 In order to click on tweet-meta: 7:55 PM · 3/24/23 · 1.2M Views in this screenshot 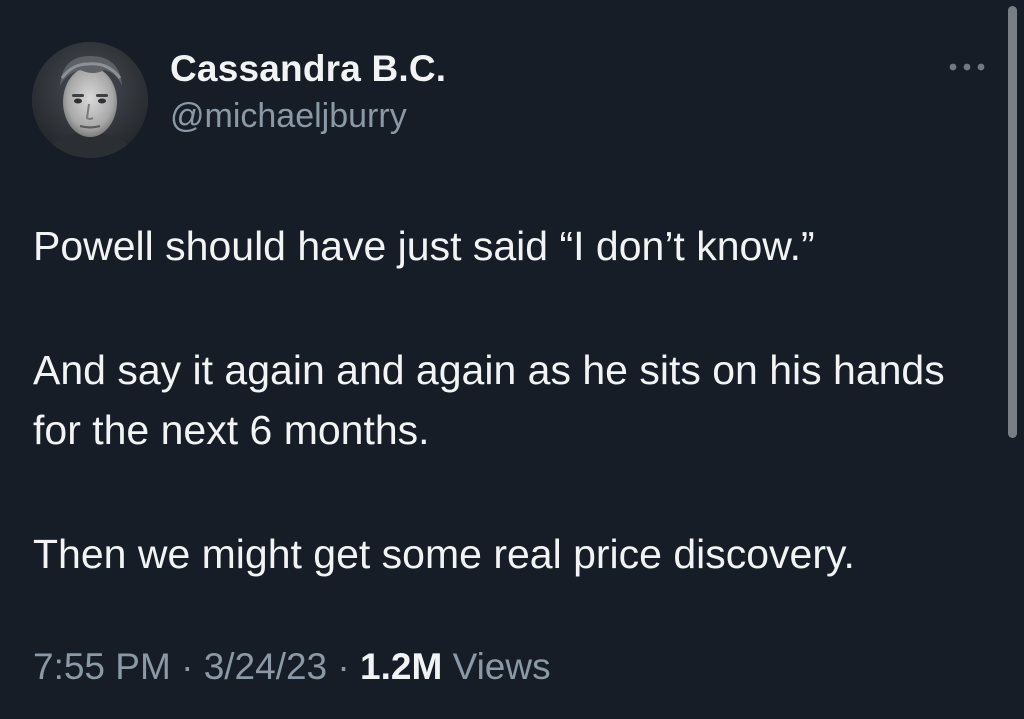, I will do `click(292, 667)`.